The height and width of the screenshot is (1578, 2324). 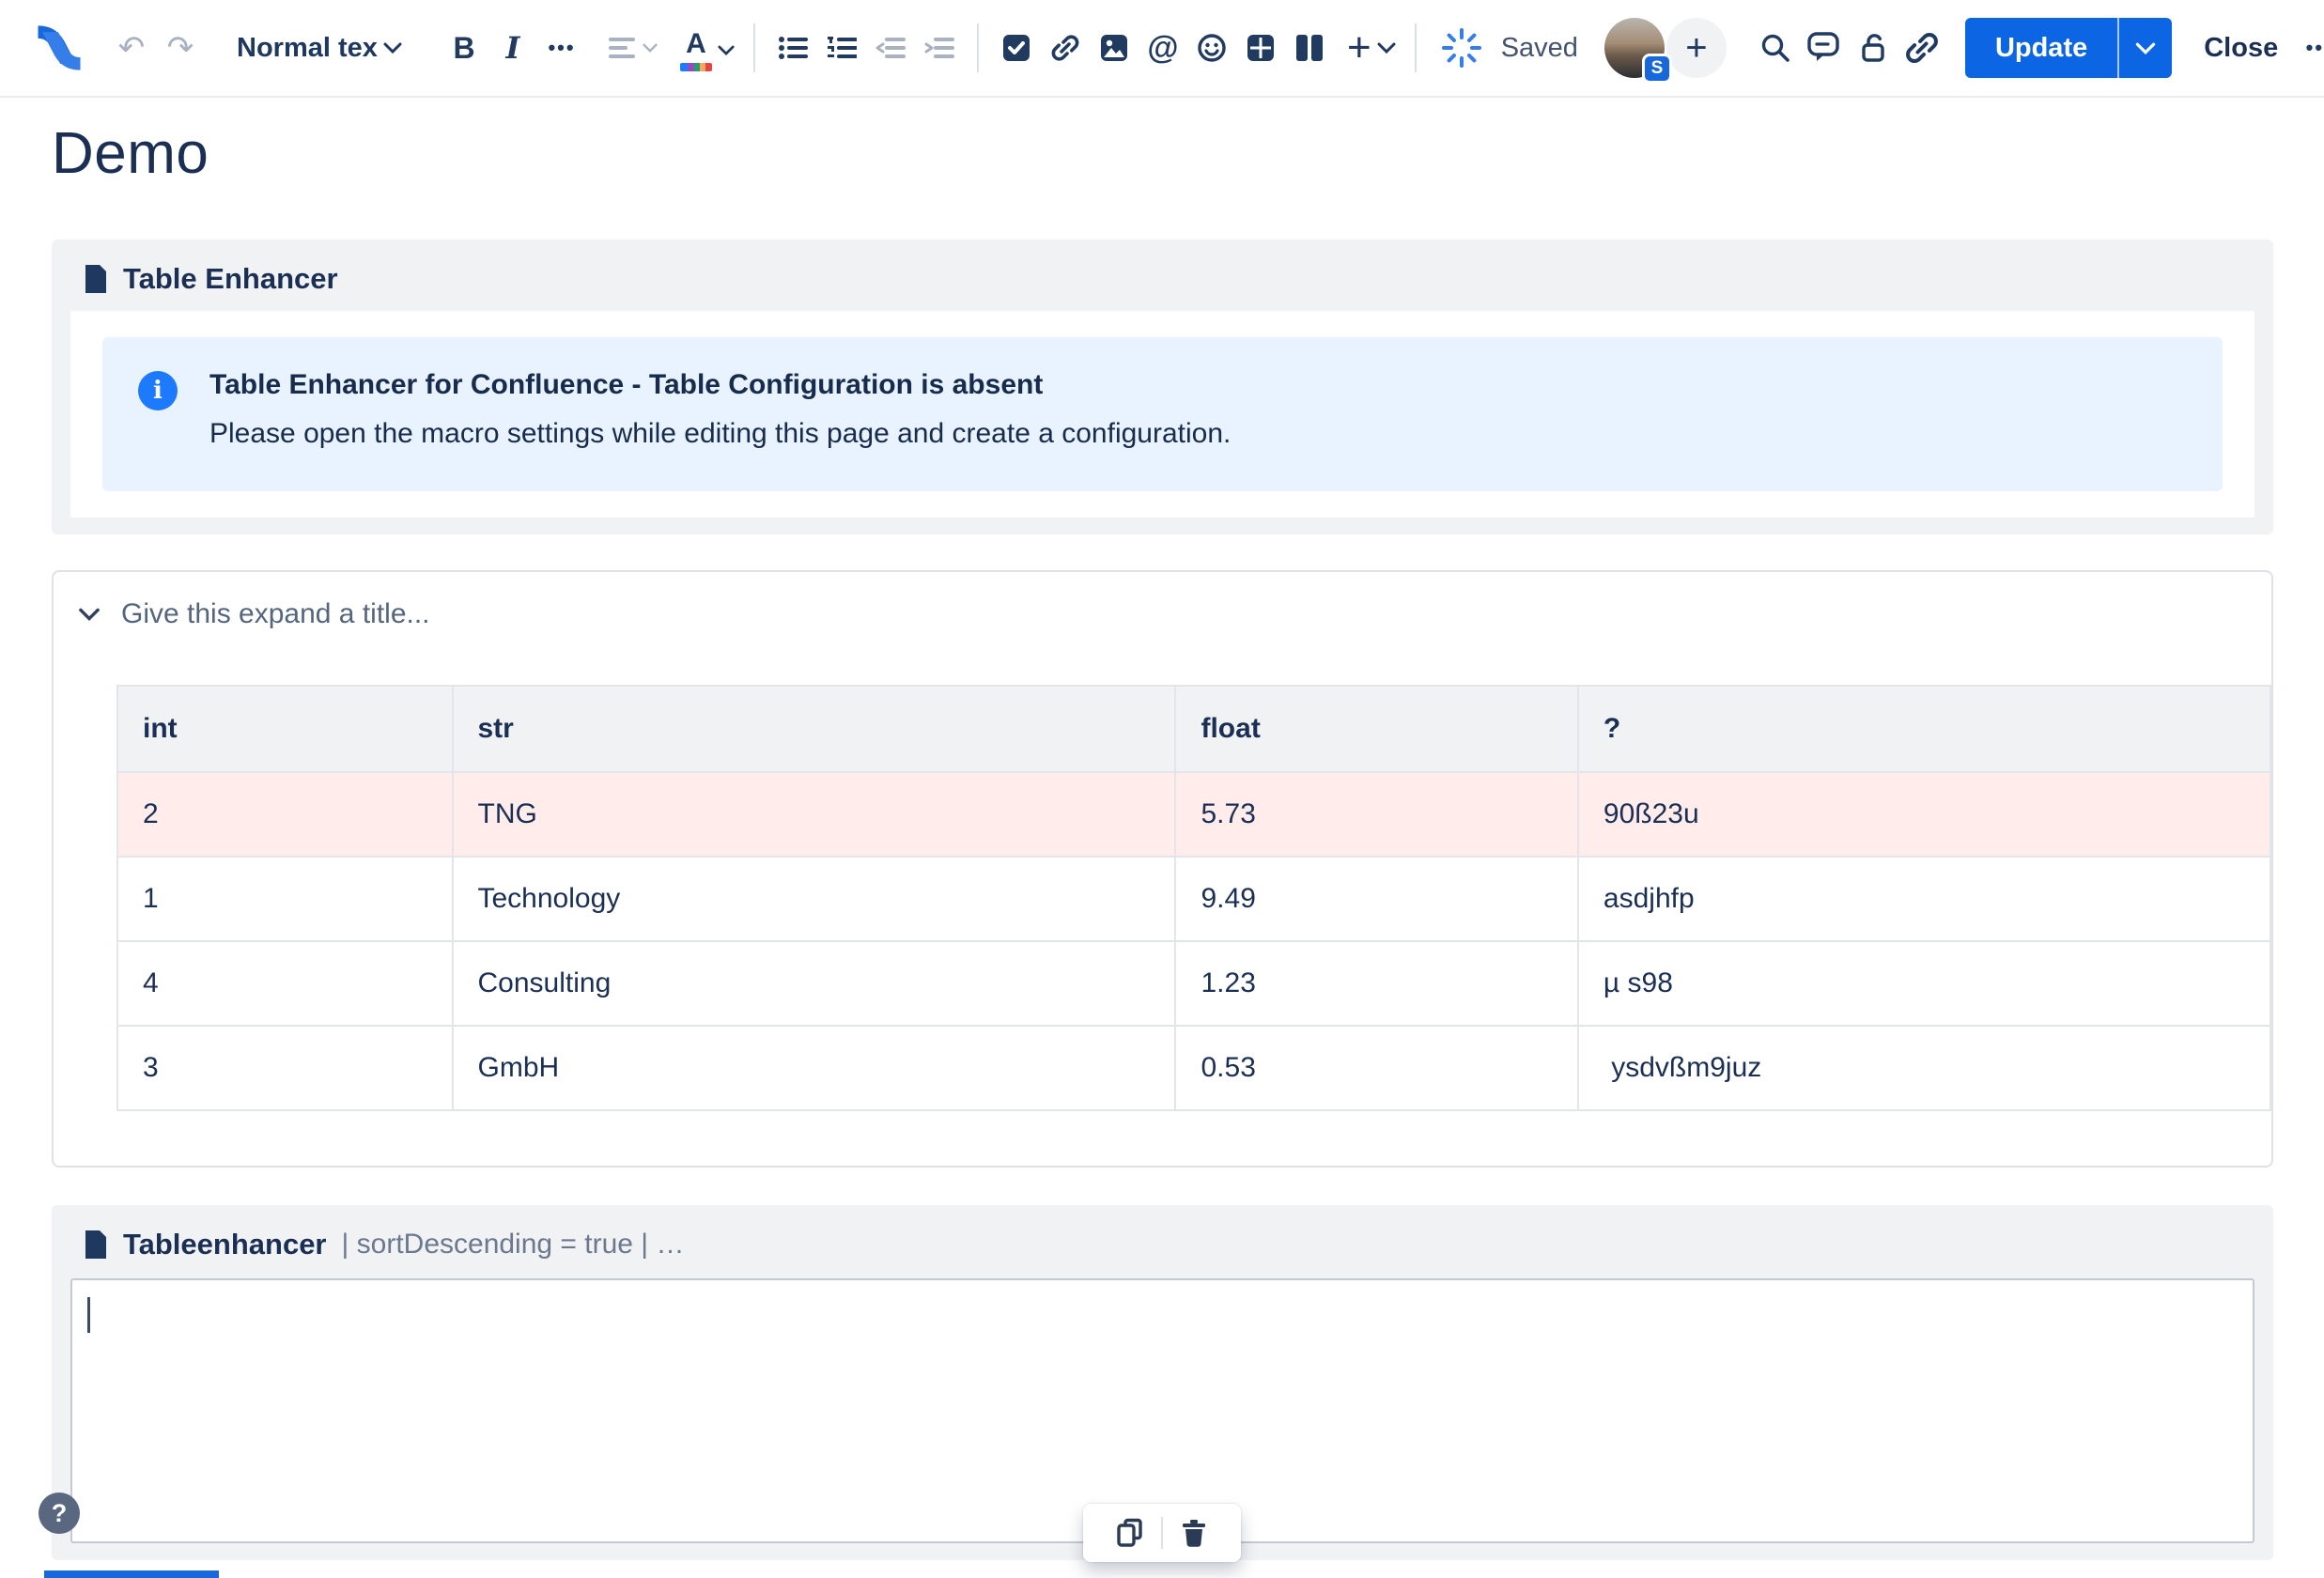 I want to click on table-cell: 4, so click(x=285, y=983).